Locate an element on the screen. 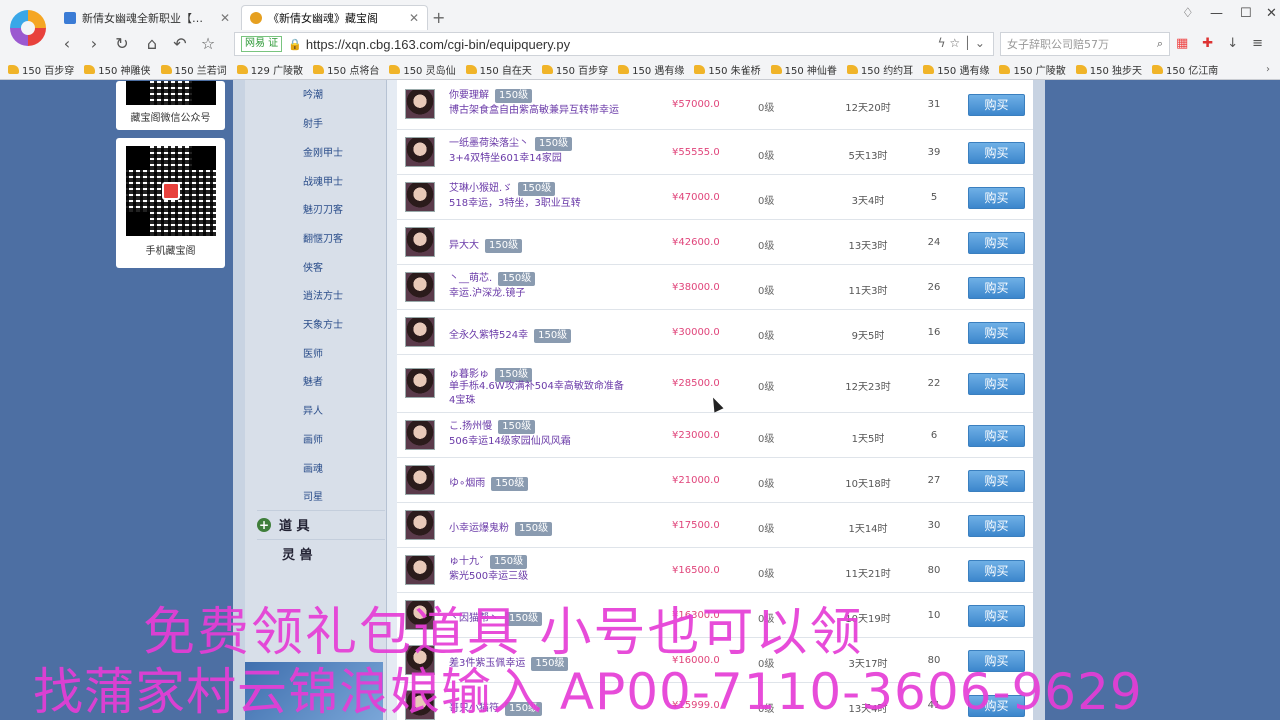 This screenshot has height=720, width=1280. listing-description: 幸运.沪深龙.镜子 is located at coordinates (539, 291).